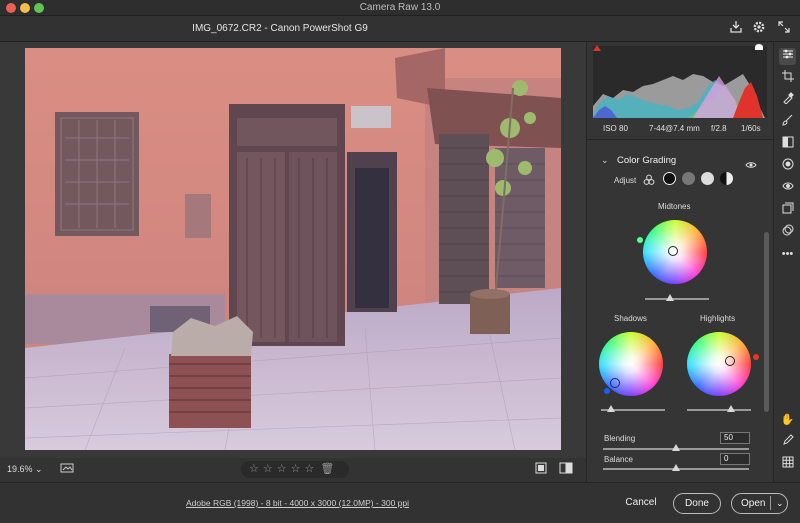 The width and height of the screenshot is (800, 523). I want to click on window-titlebar: Camera Raw 13.0, so click(400, 8).